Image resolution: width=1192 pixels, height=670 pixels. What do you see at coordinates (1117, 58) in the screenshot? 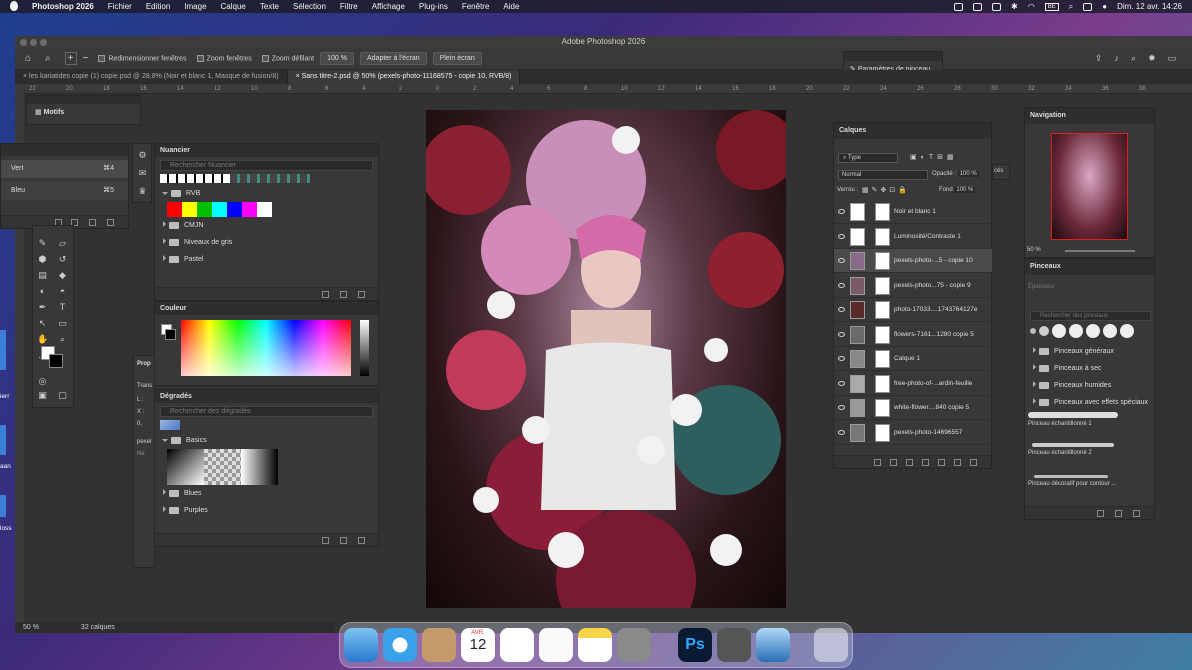
I see `bell-icon: ♪` at bounding box center [1117, 58].